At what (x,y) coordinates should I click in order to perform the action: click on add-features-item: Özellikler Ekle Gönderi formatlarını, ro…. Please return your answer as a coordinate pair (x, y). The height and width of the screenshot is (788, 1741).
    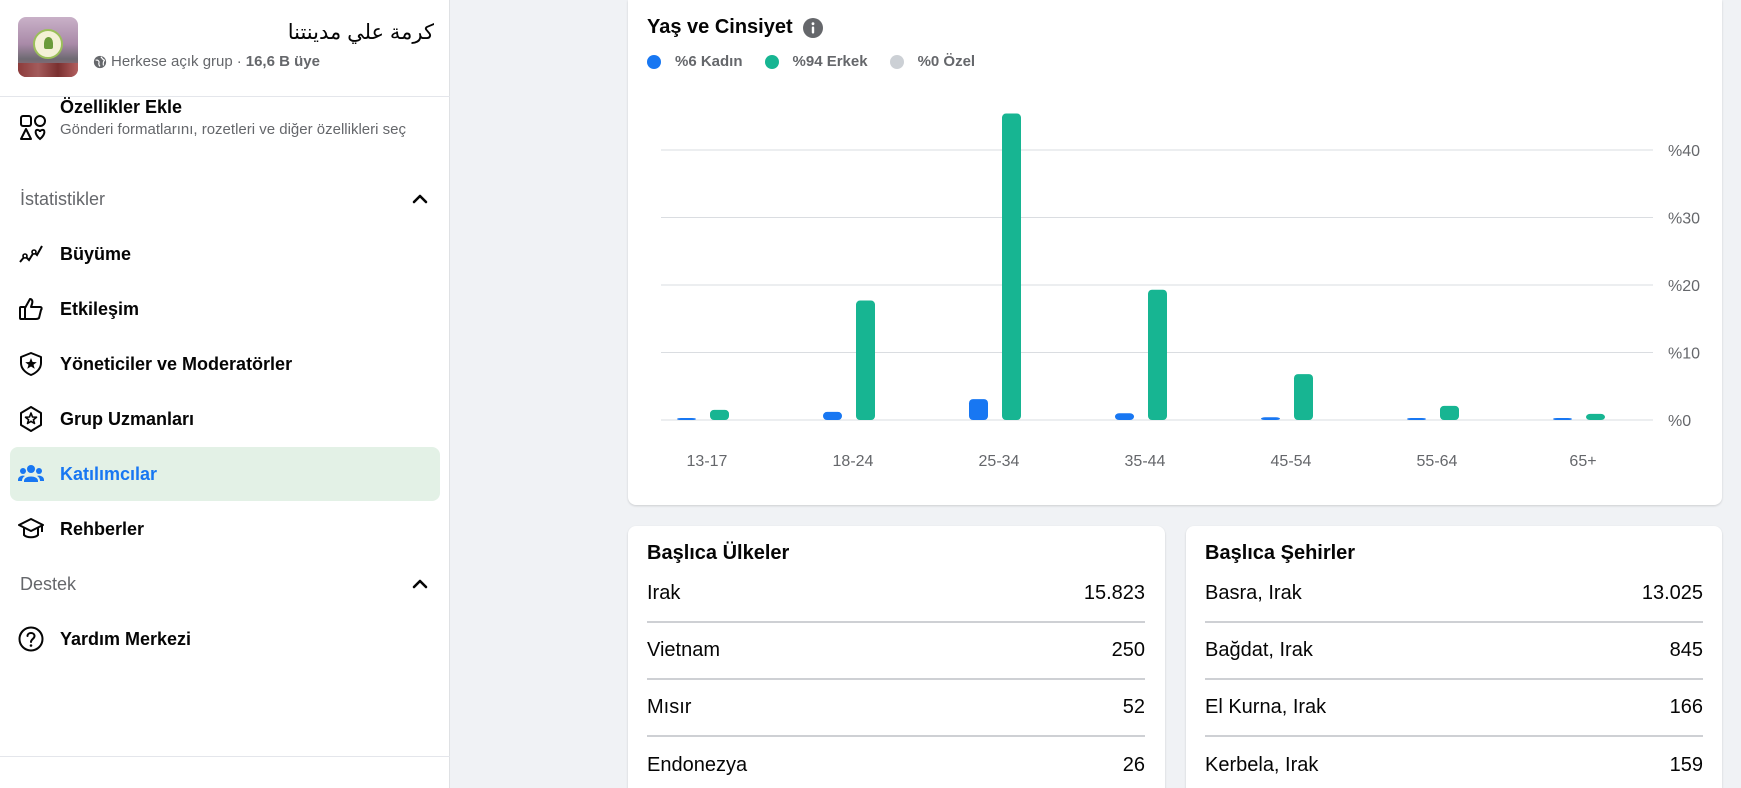
    Looking at the image, I should click on (225, 132).